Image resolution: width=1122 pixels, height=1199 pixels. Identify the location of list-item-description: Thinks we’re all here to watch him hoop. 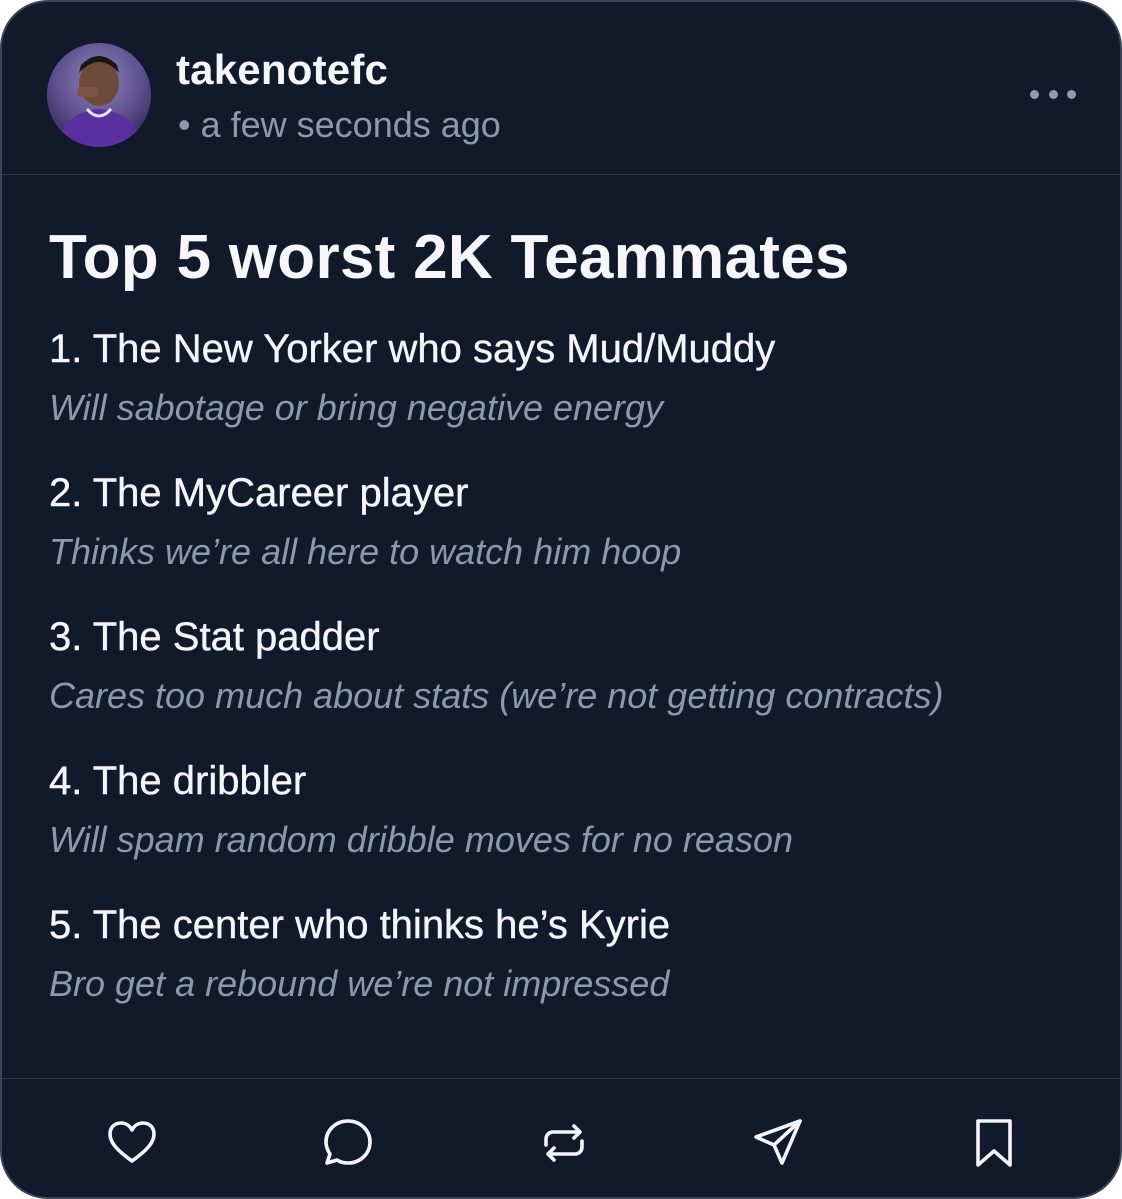
(365, 551).